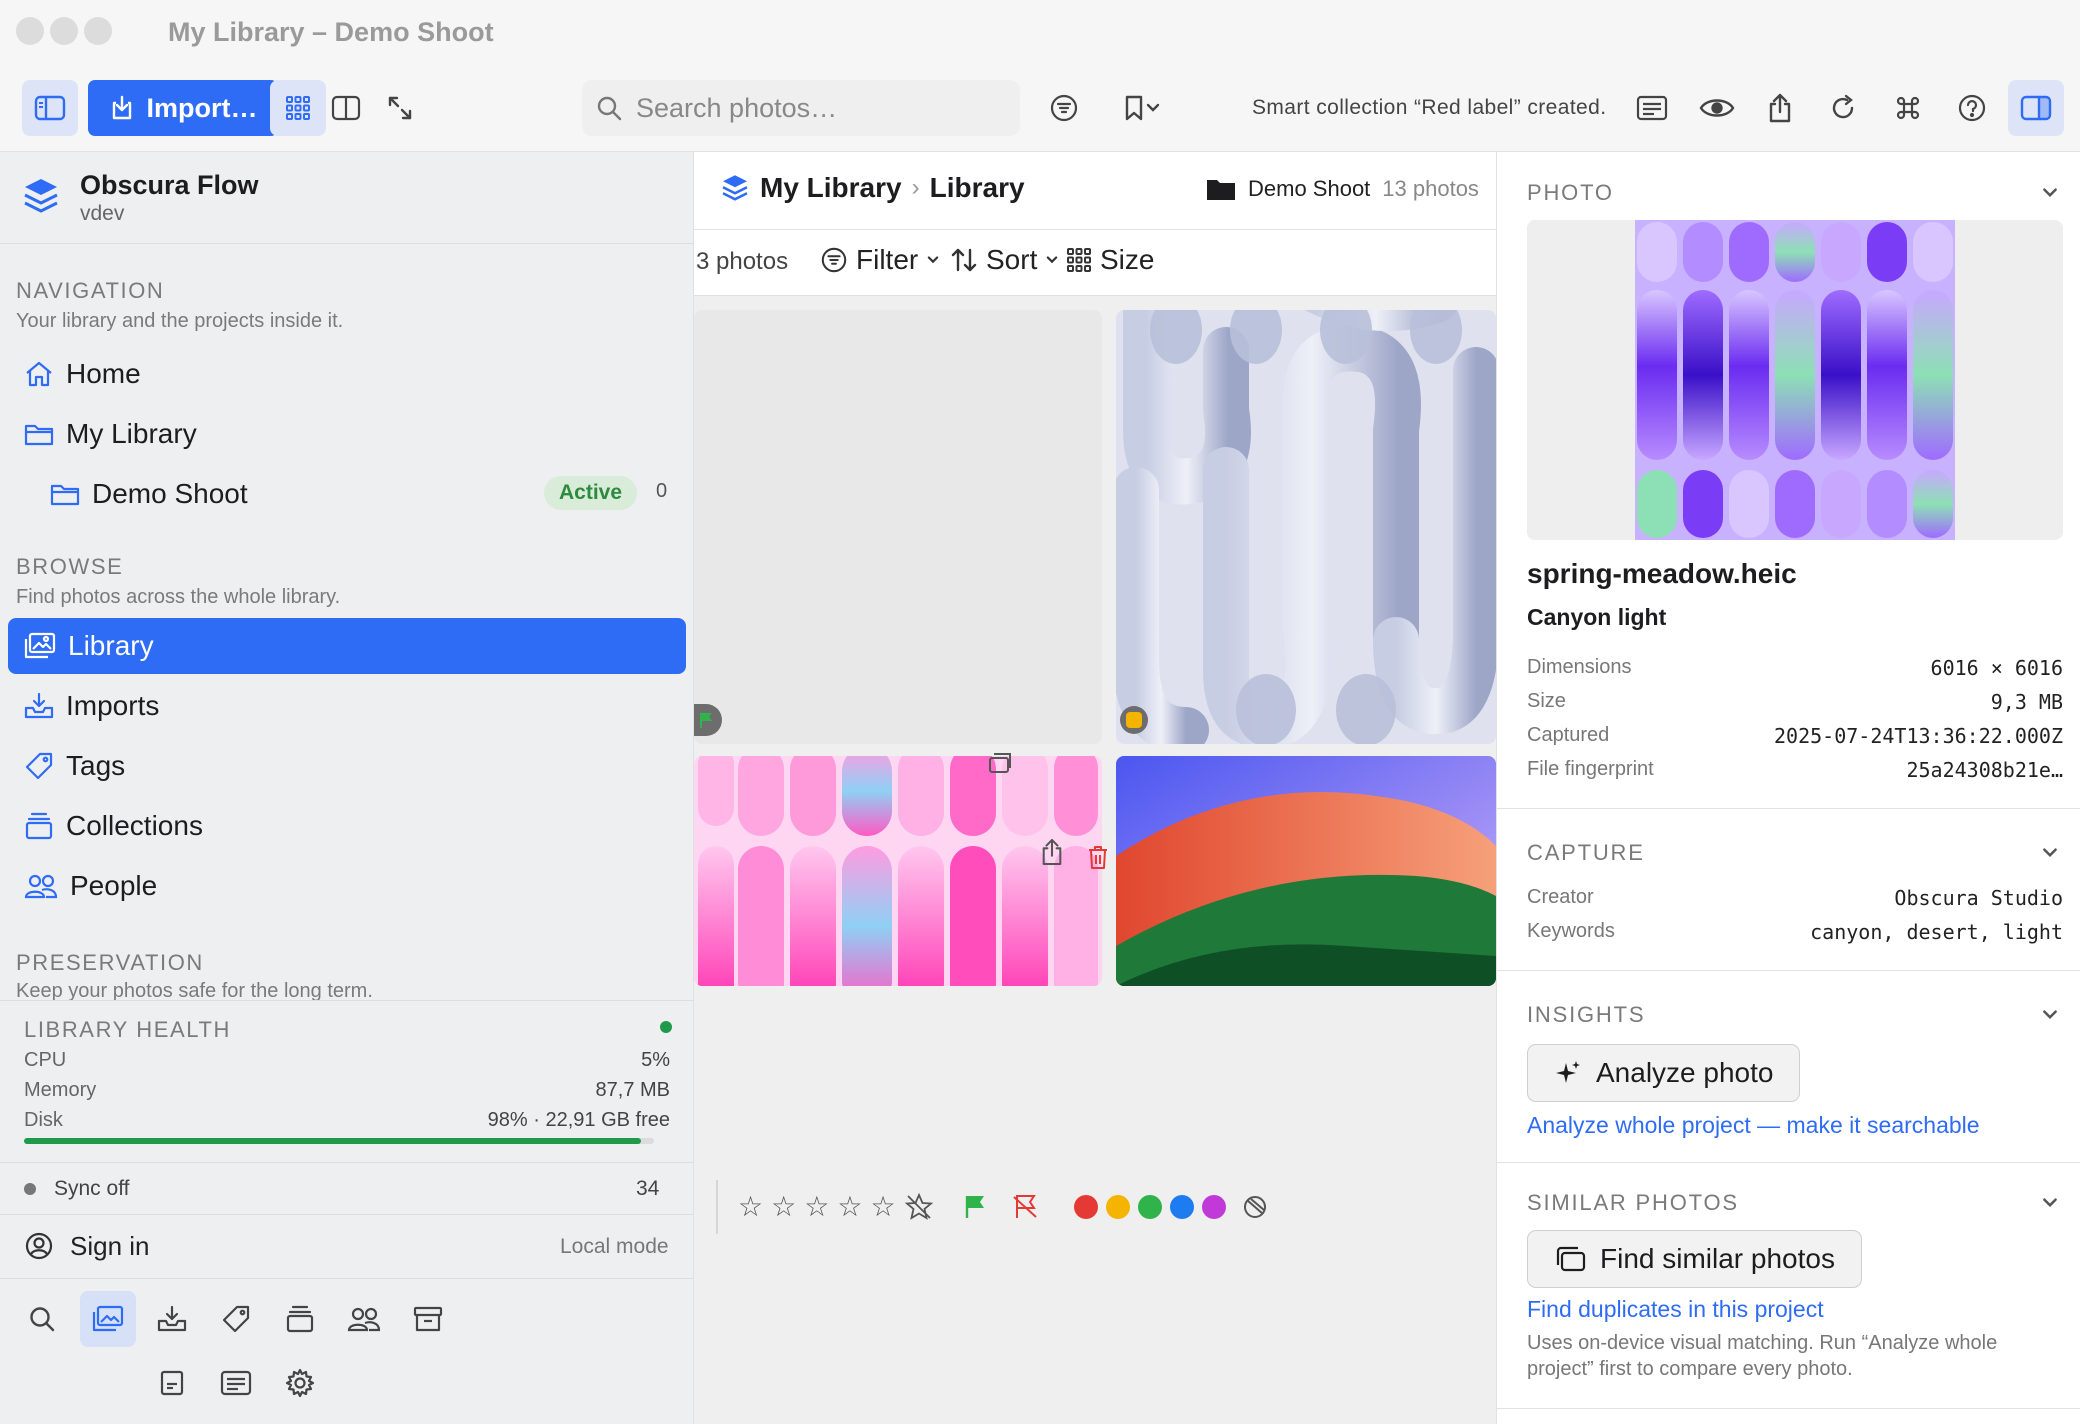 This screenshot has height=1424, width=2080. Describe the element at coordinates (110, 962) in the screenshot. I see `preservation-section-title: PRESERVATION` at that location.